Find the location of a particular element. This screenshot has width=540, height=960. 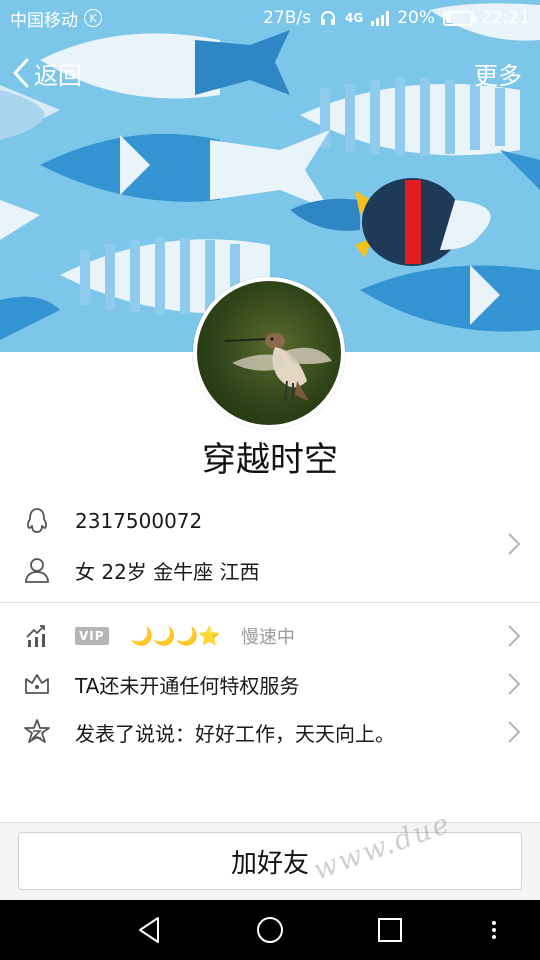

penguin-icon is located at coordinates (37, 521).